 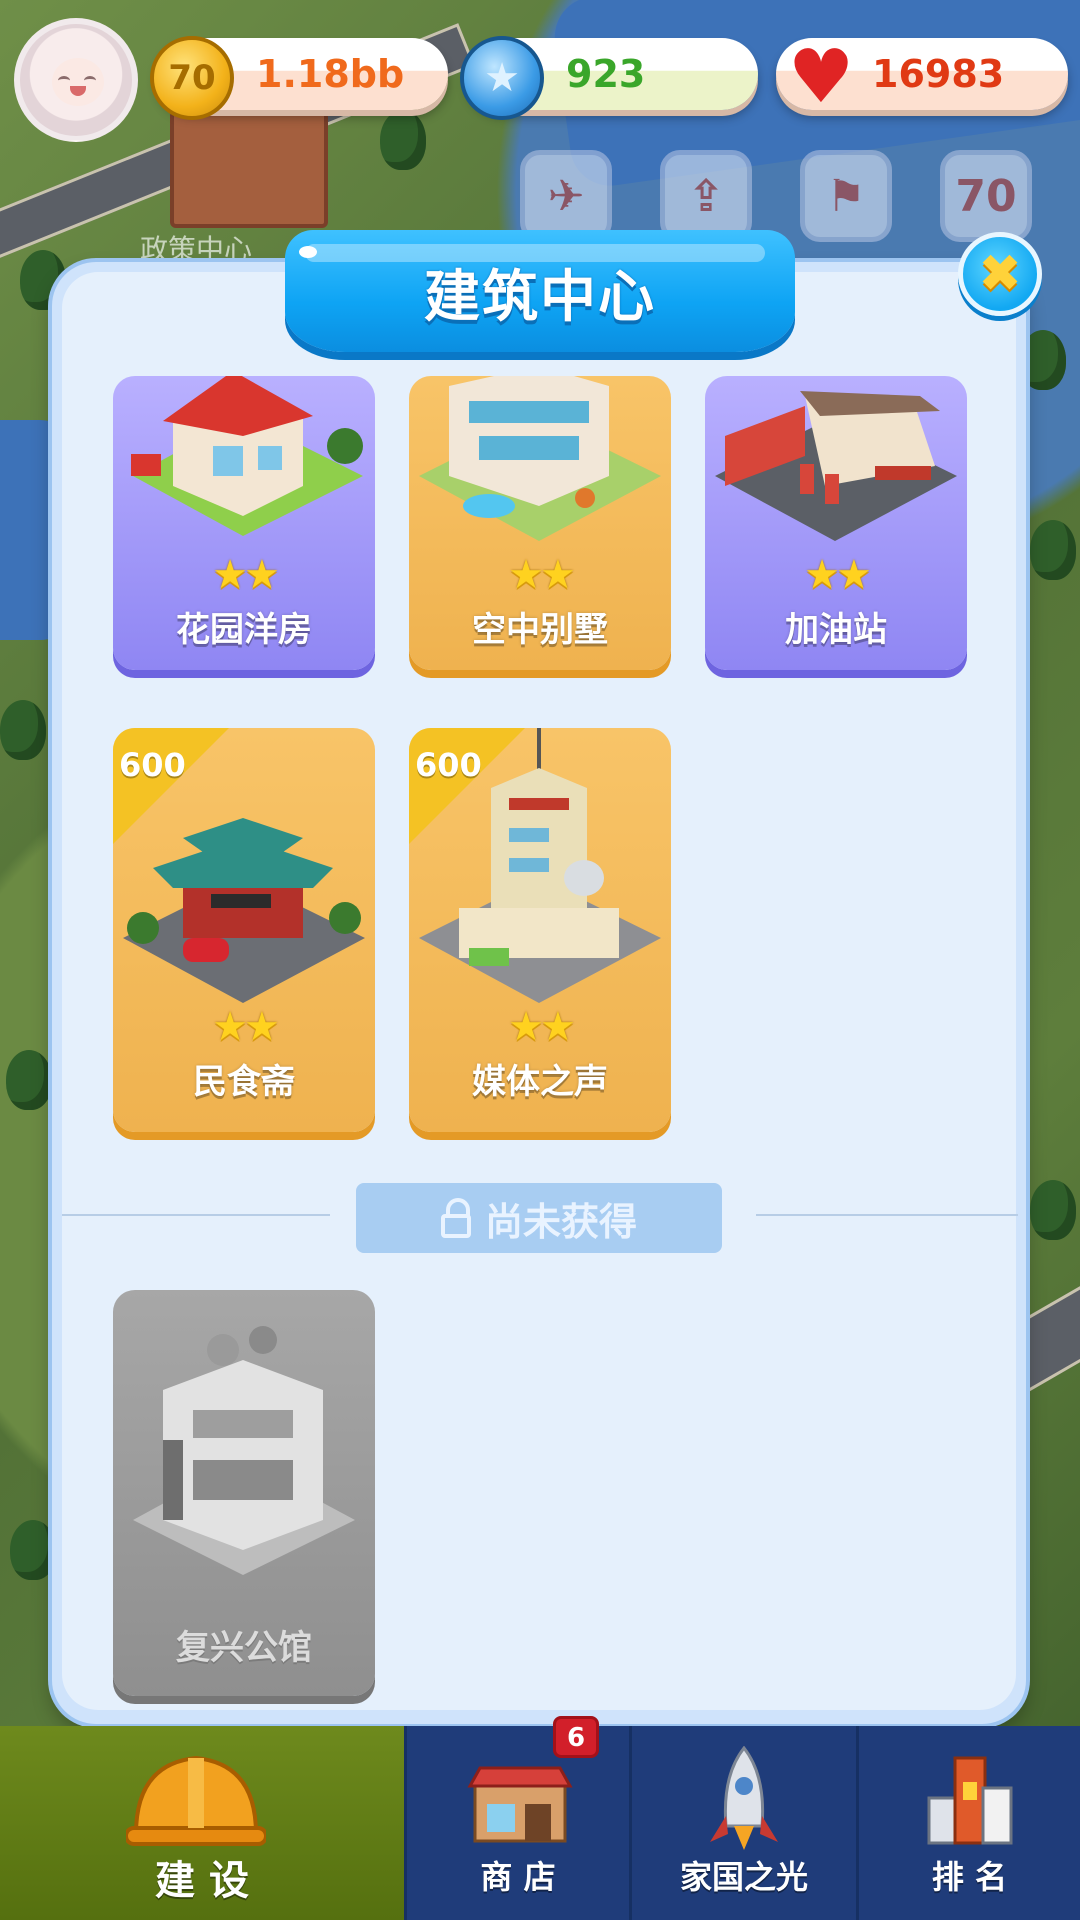 I want to click on heart-counter: ♥ 16983, so click(x=922, y=76).